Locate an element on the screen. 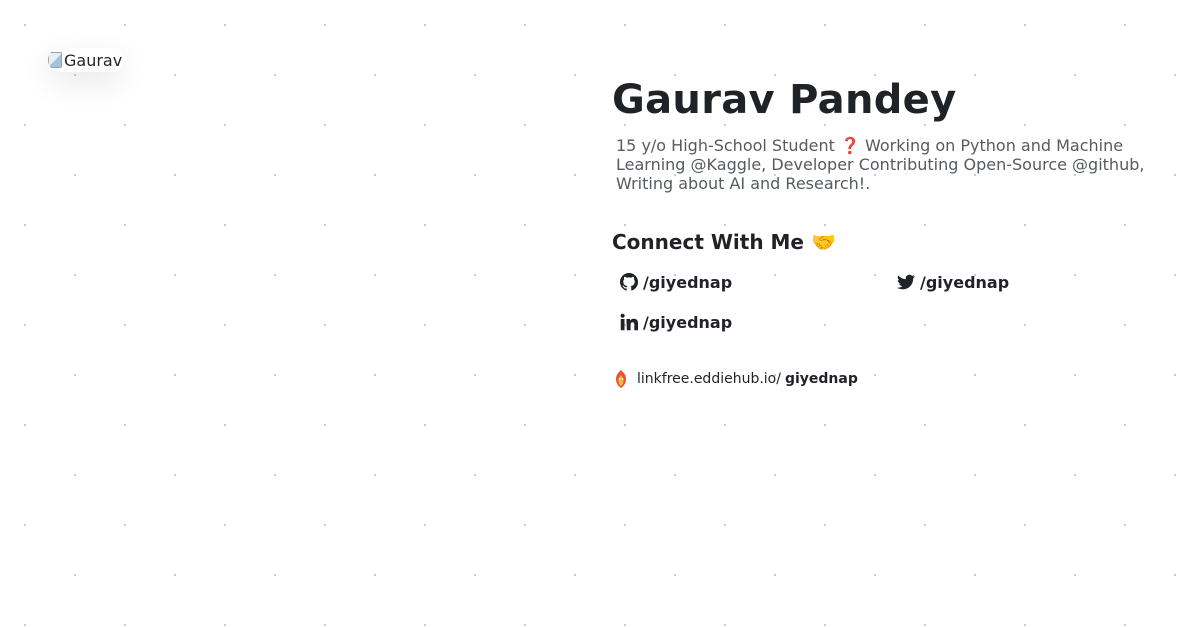 This screenshot has height=627, width=1200. linkfree-icon is located at coordinates (621, 379).